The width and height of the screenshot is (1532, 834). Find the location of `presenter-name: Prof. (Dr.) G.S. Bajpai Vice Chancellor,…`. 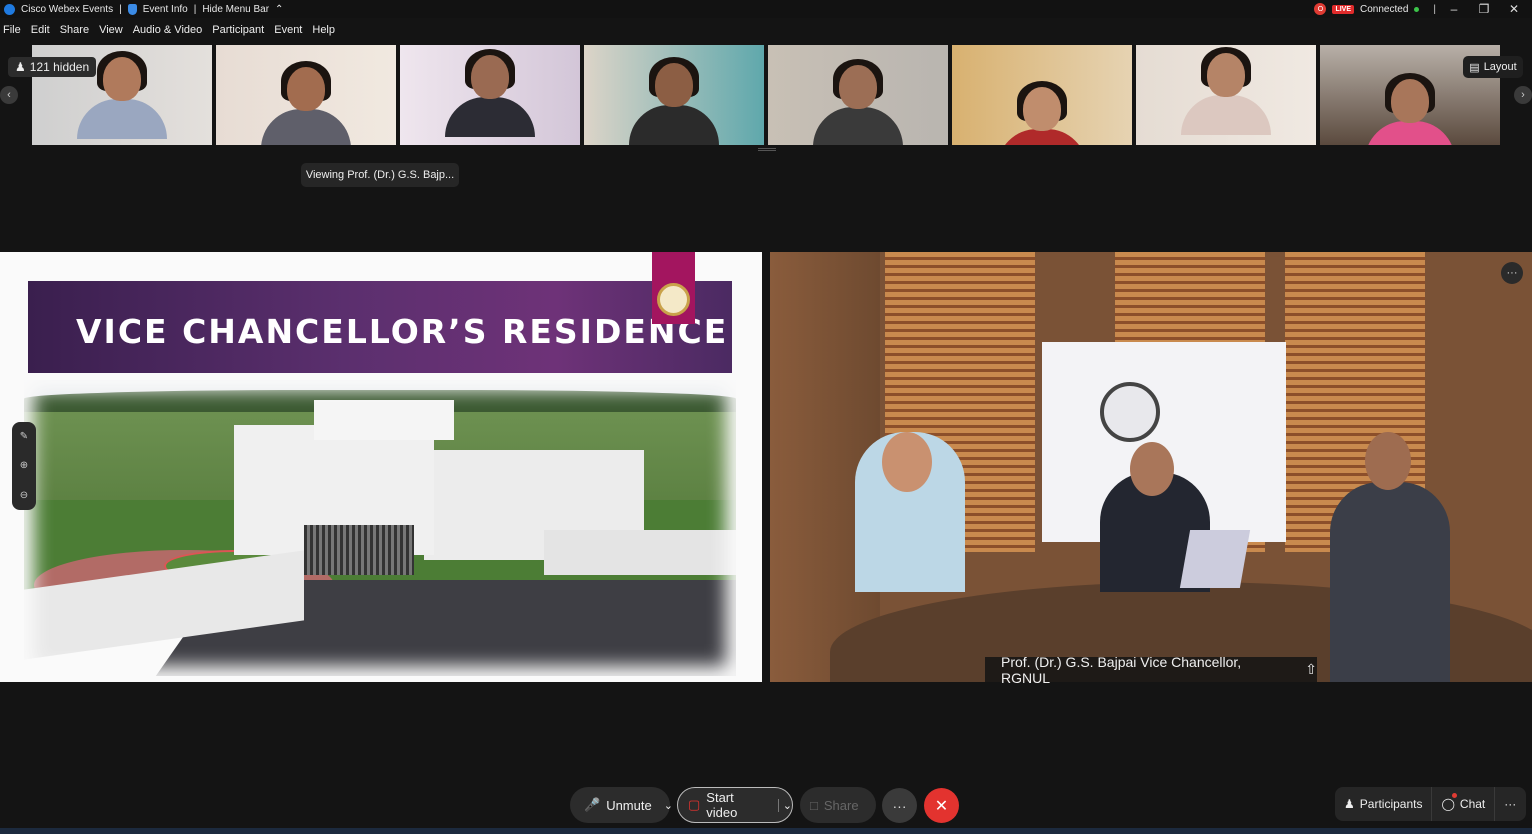

presenter-name: Prof. (Dr.) G.S. Bajpai Vice Chancellor,… is located at coordinates (1121, 669).